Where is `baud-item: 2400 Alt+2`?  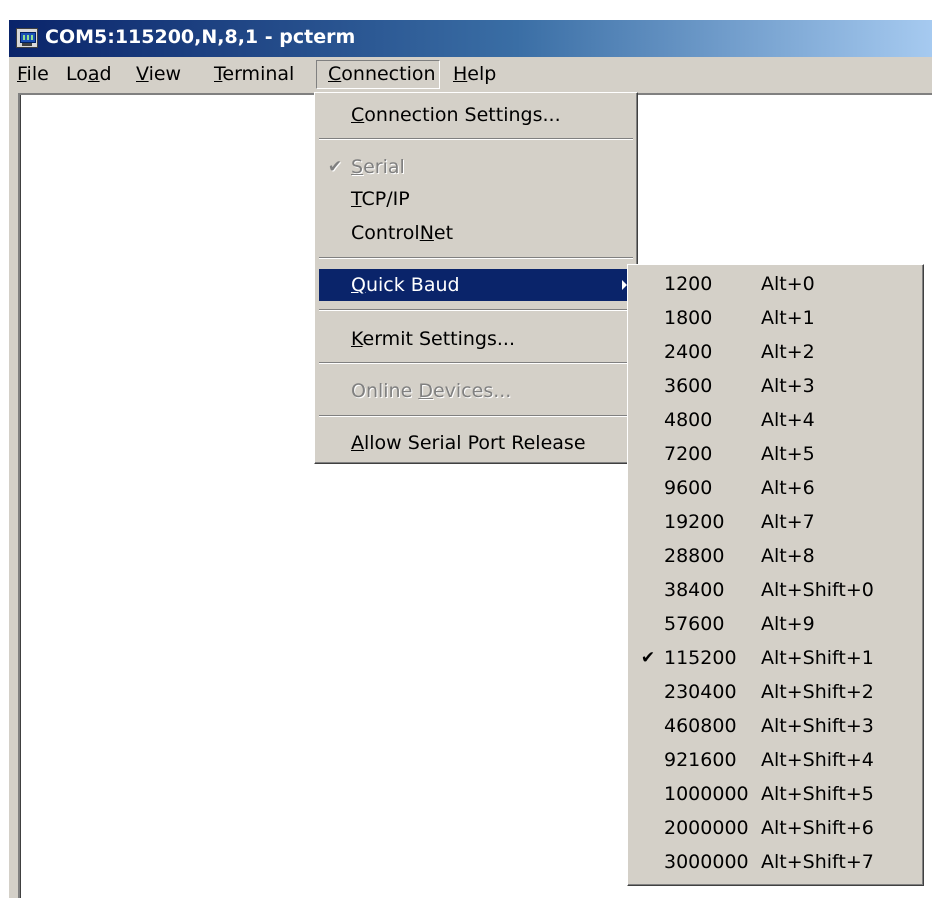 baud-item: 2400 Alt+2 is located at coordinates (775, 352).